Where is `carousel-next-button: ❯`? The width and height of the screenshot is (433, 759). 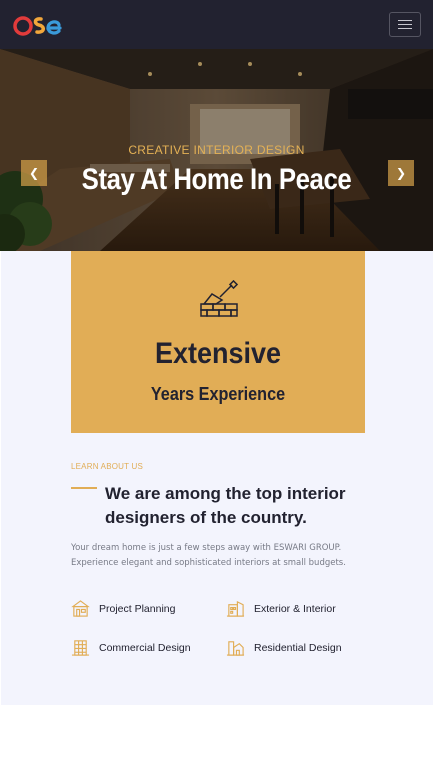
carousel-next-button: ❯ is located at coordinates (401, 173).